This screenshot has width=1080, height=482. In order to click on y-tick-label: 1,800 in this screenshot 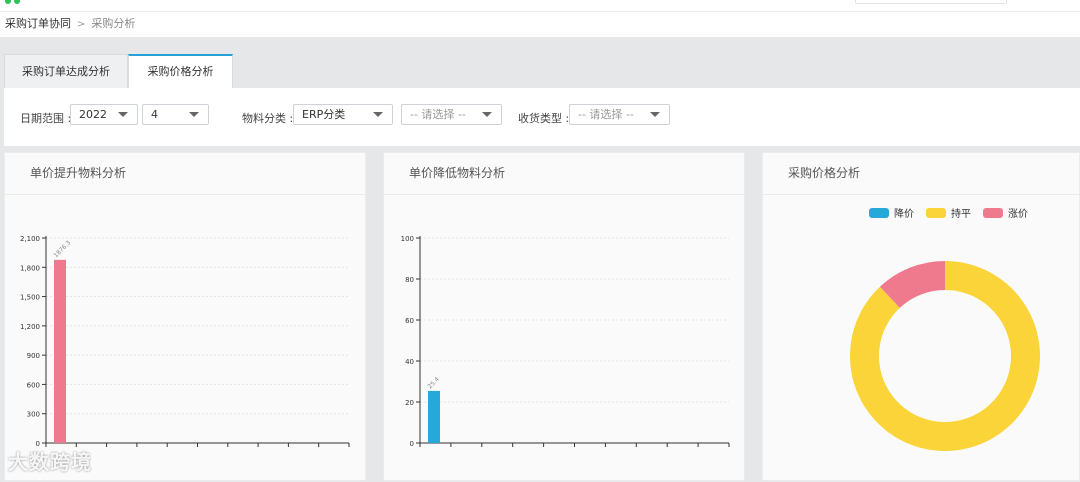, I will do `click(30, 268)`.